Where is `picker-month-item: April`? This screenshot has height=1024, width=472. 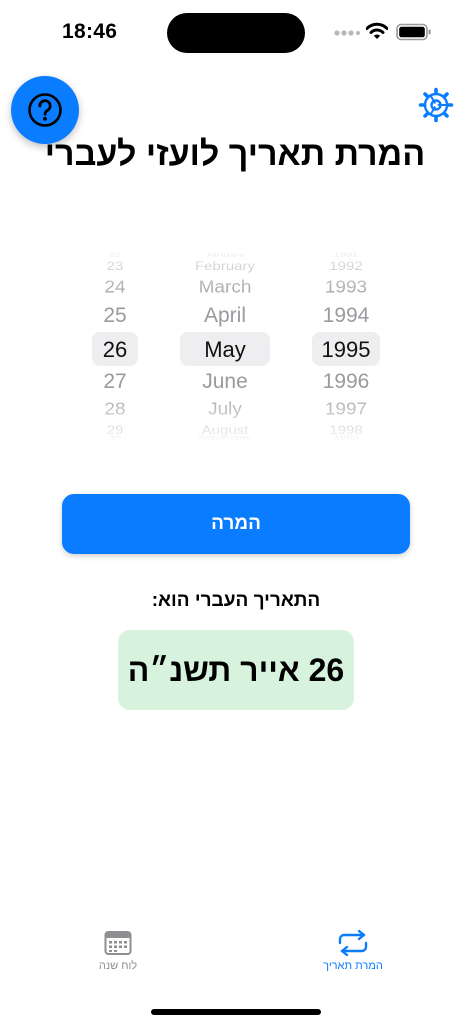 picker-month-item: April is located at coordinates (224, 315).